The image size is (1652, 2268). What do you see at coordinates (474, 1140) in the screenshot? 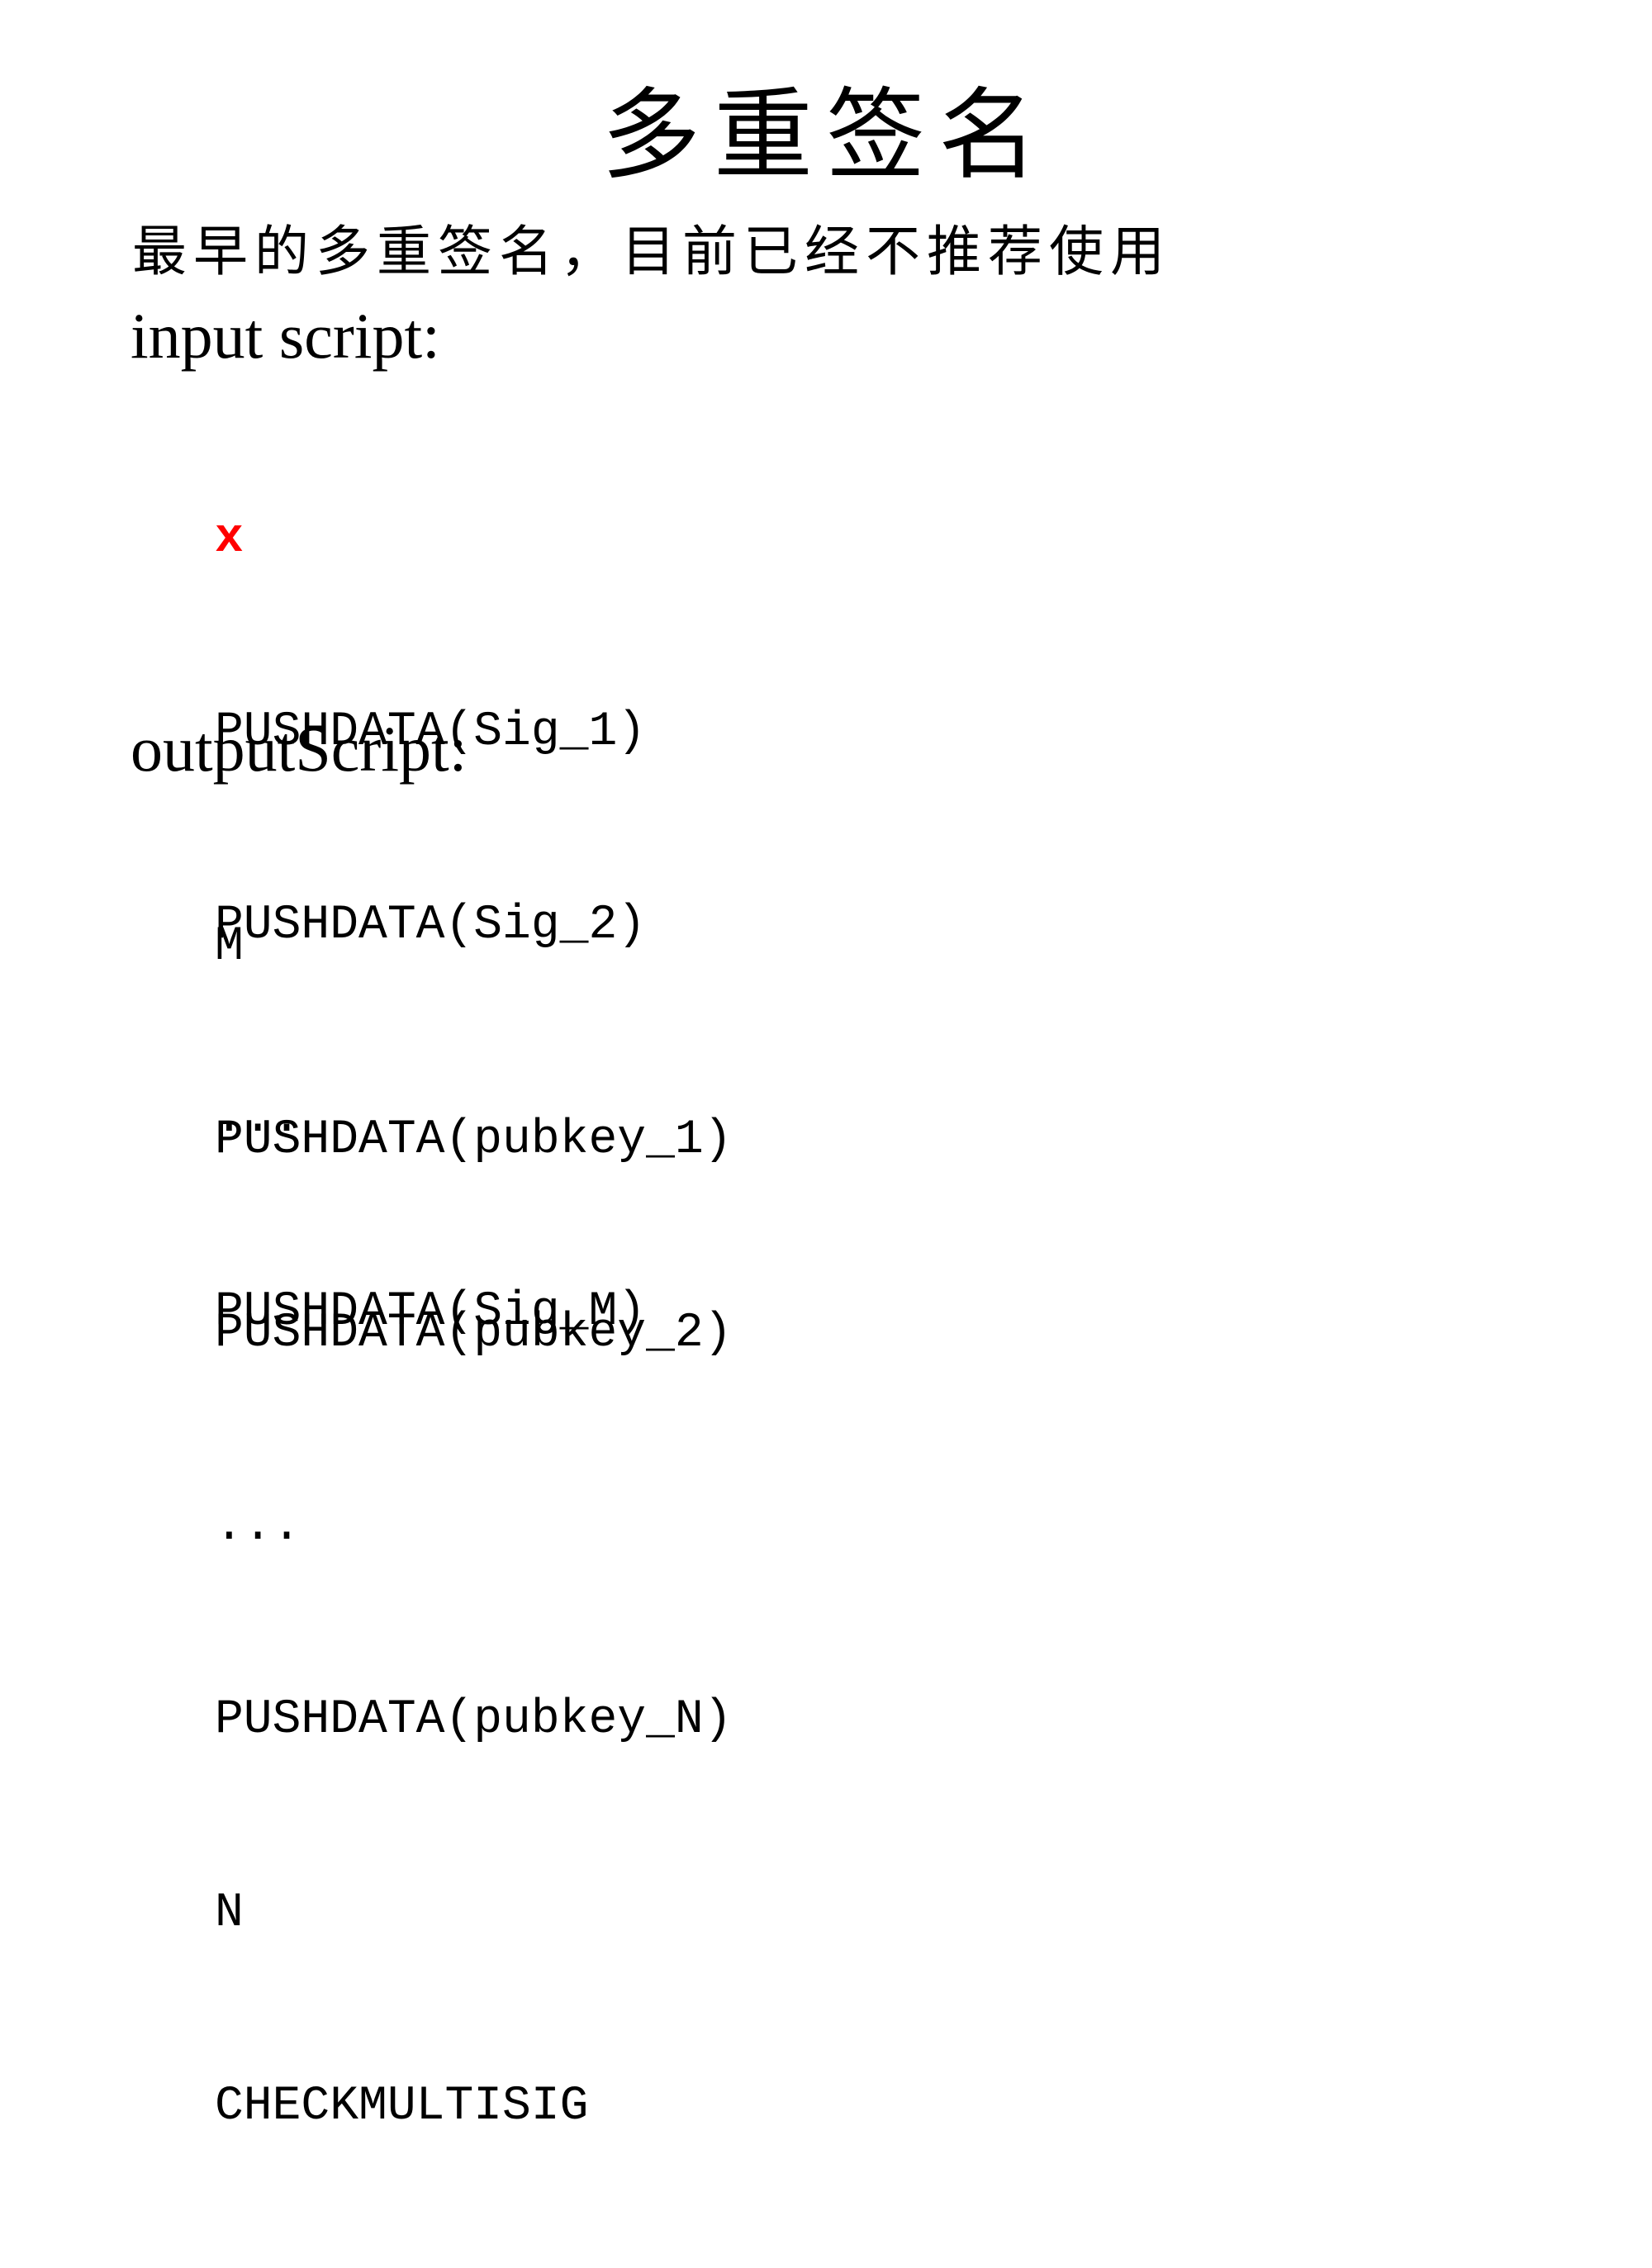
I see `output-line-pubkey-1: PUSHDATA(pubkey_1)` at bounding box center [474, 1140].